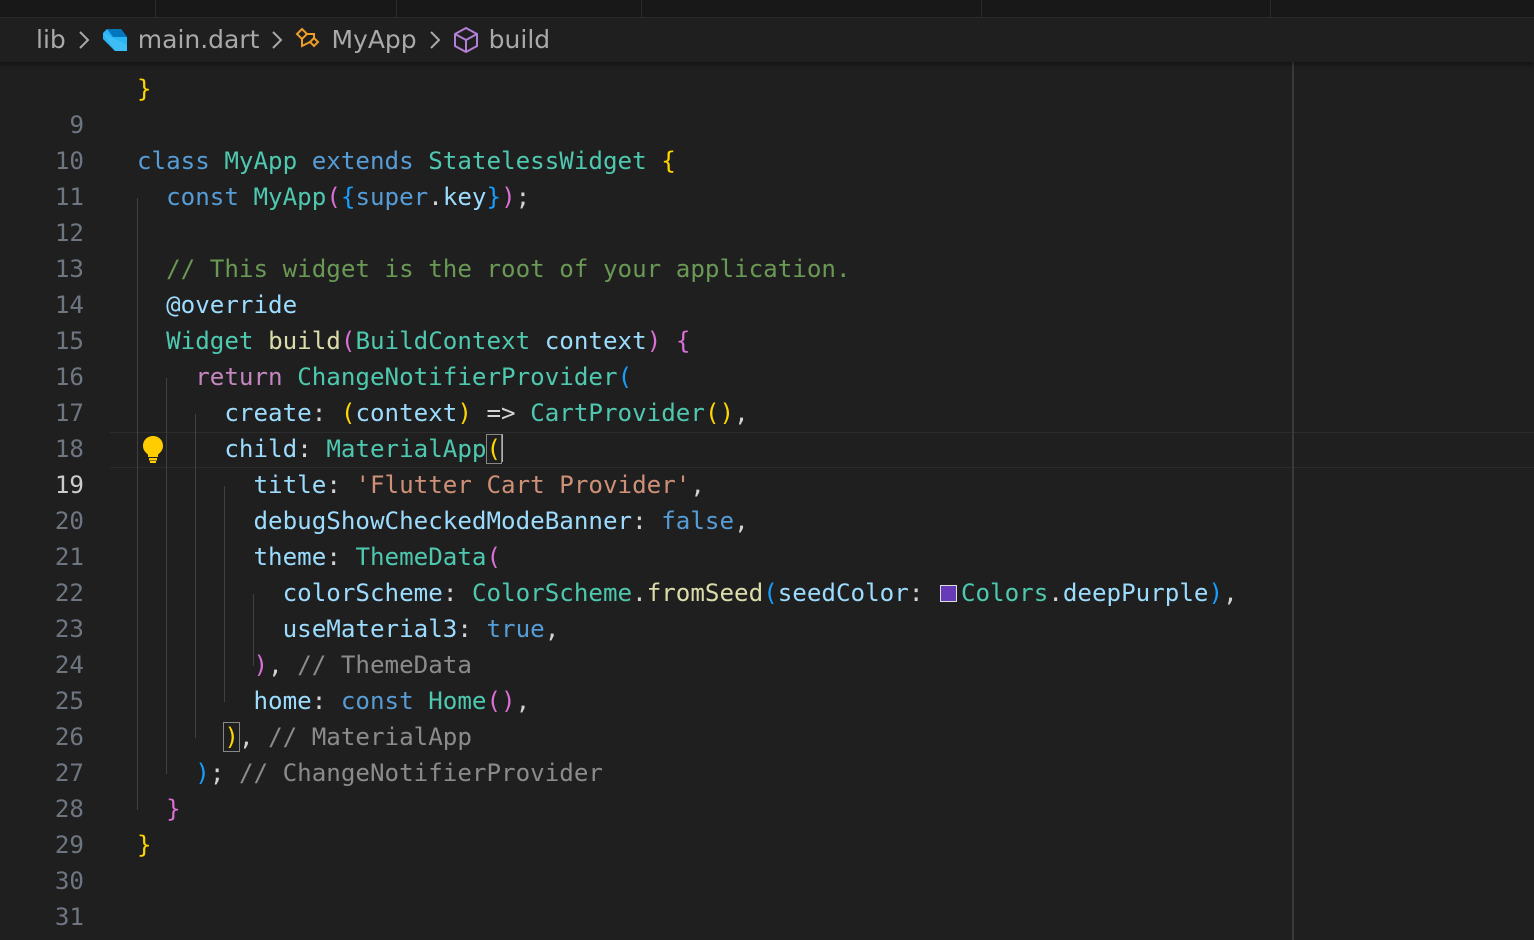 The width and height of the screenshot is (1534, 940). Describe the element at coordinates (767, 789) in the screenshot. I see `code-line: 28 ); // ChangeNotifierProvider` at that location.